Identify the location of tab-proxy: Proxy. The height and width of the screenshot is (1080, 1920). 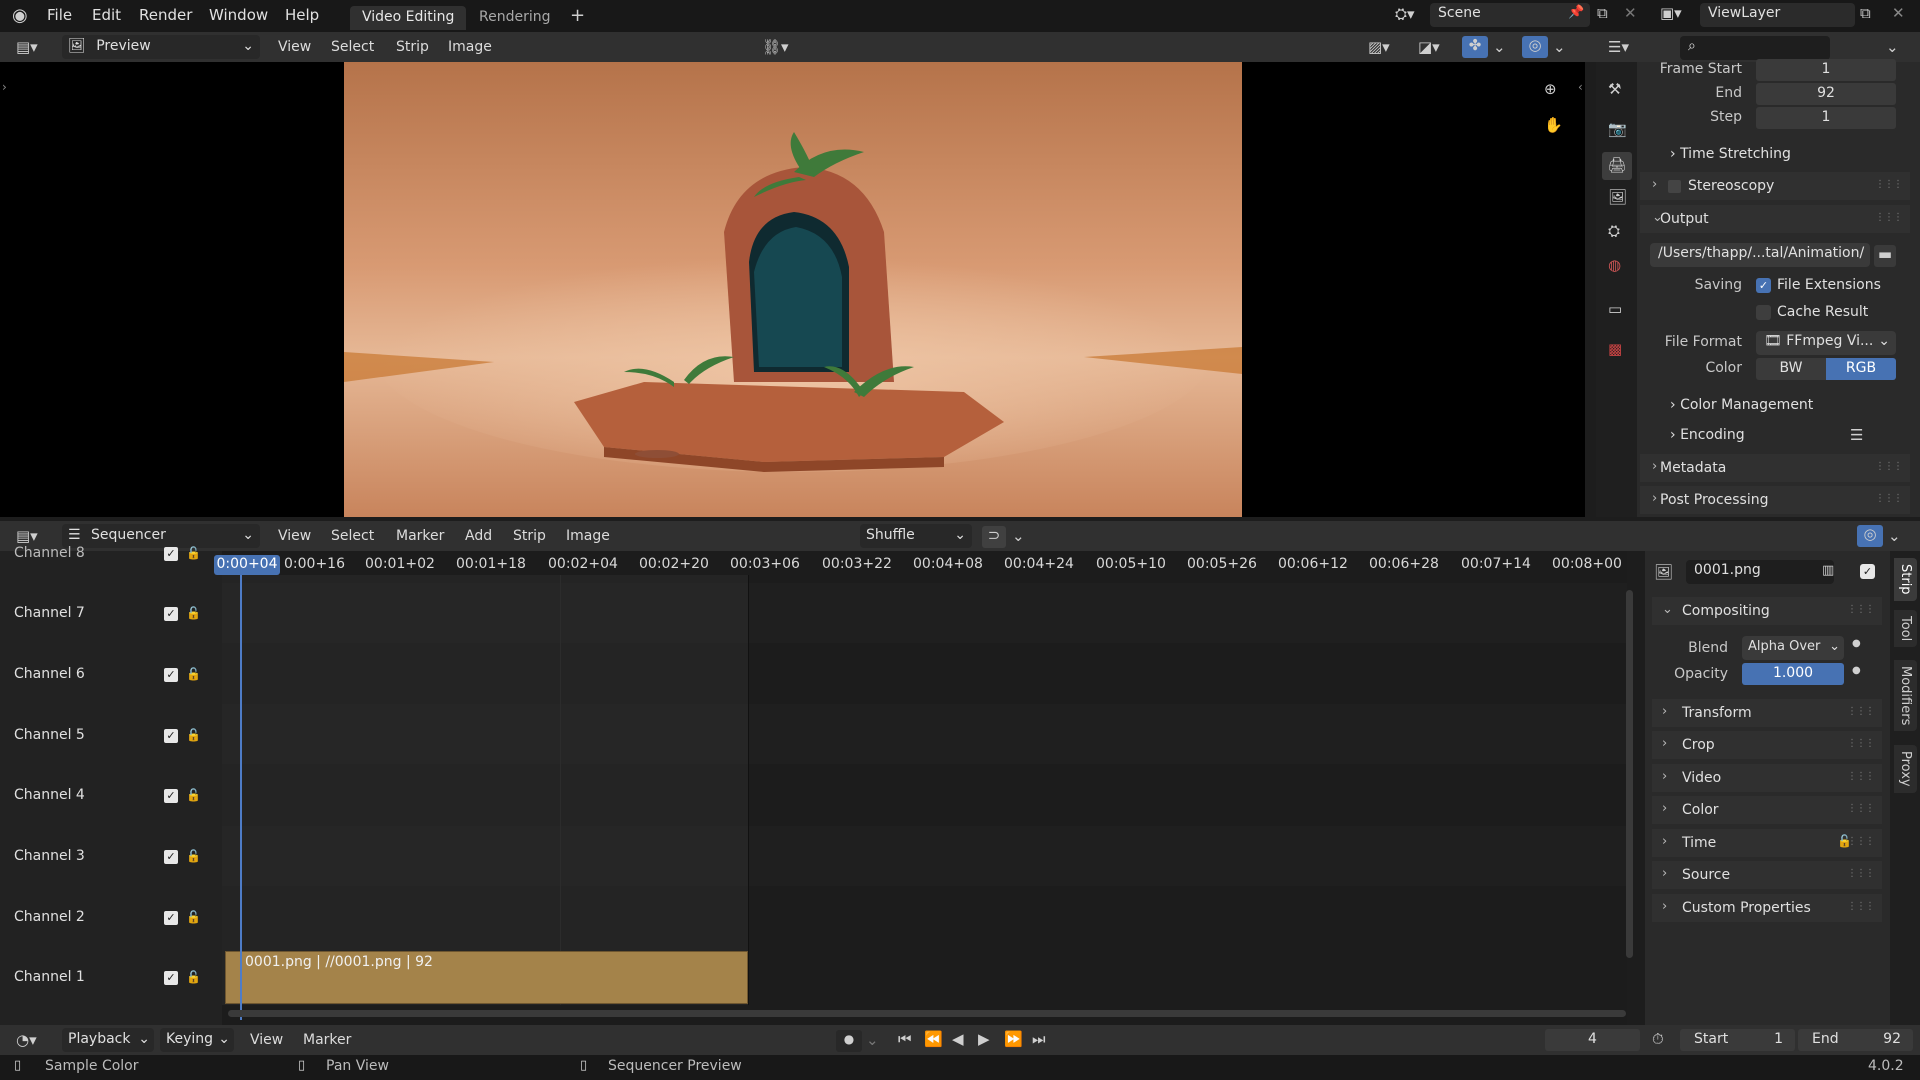
(1905, 769).